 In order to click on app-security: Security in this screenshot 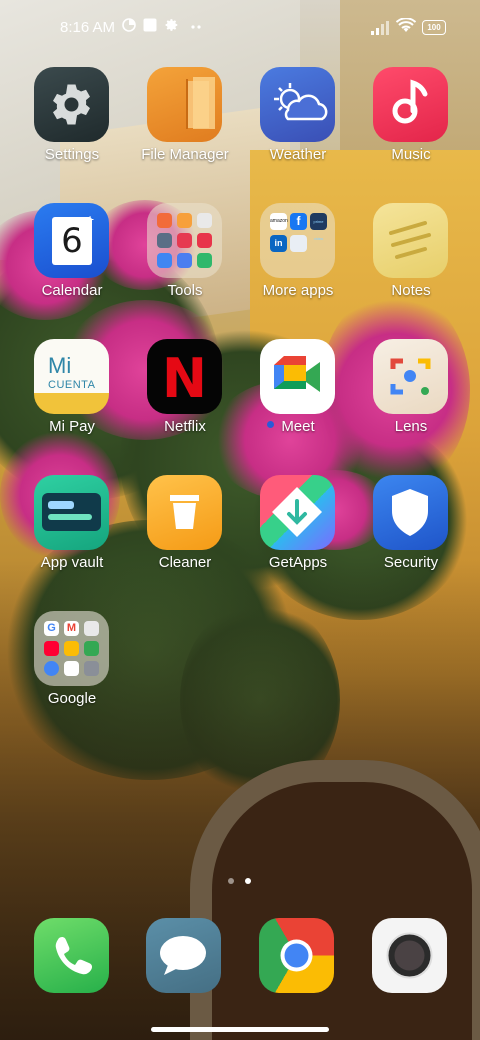, I will do `click(411, 540)`.